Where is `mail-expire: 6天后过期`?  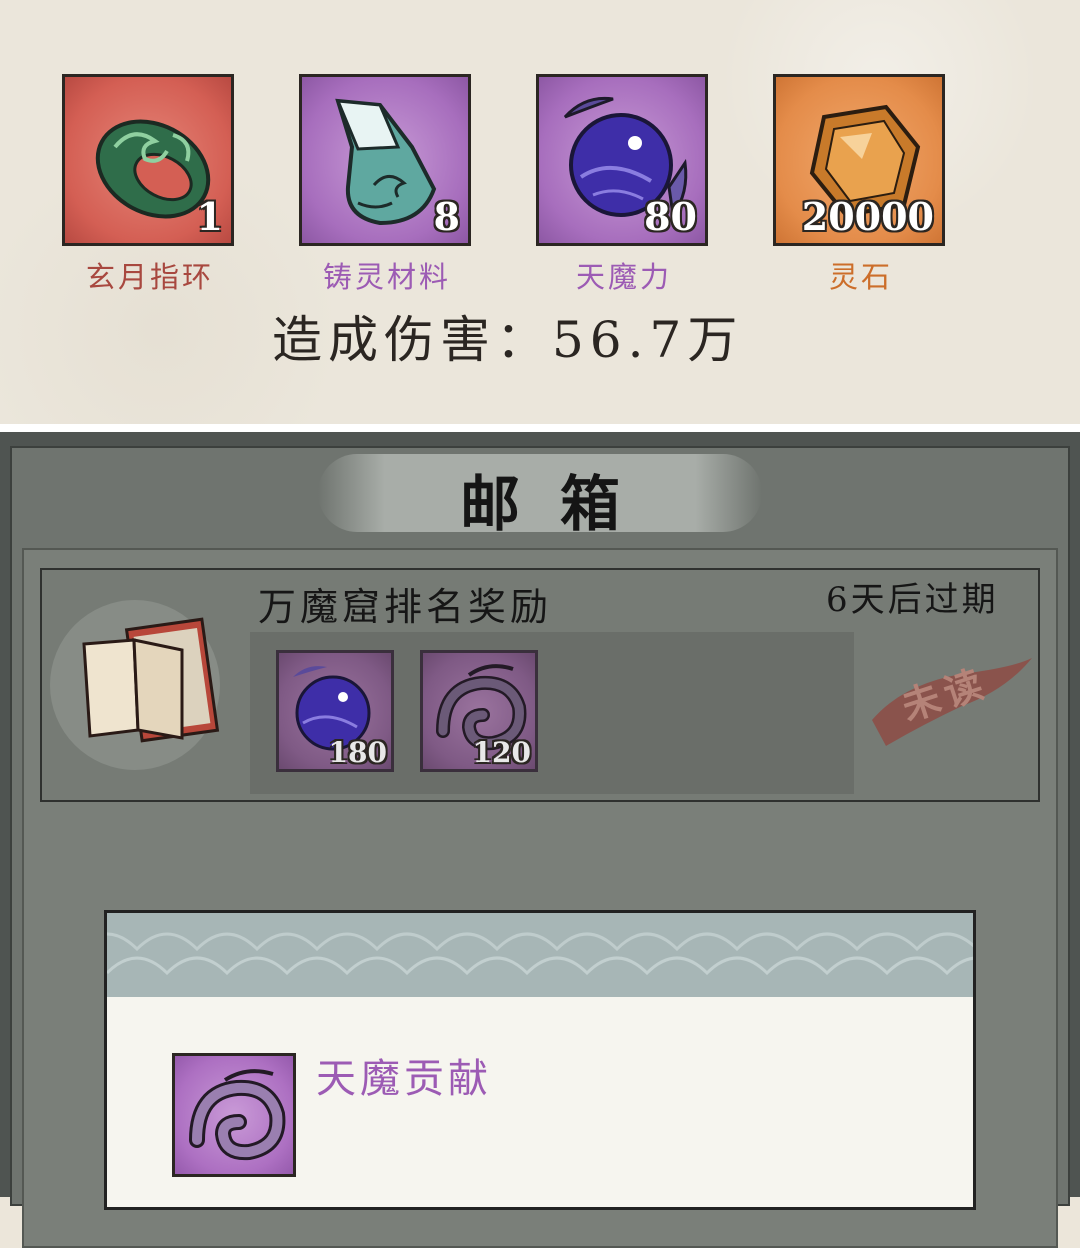
mail-expire: 6天后过期 is located at coordinates (912, 600).